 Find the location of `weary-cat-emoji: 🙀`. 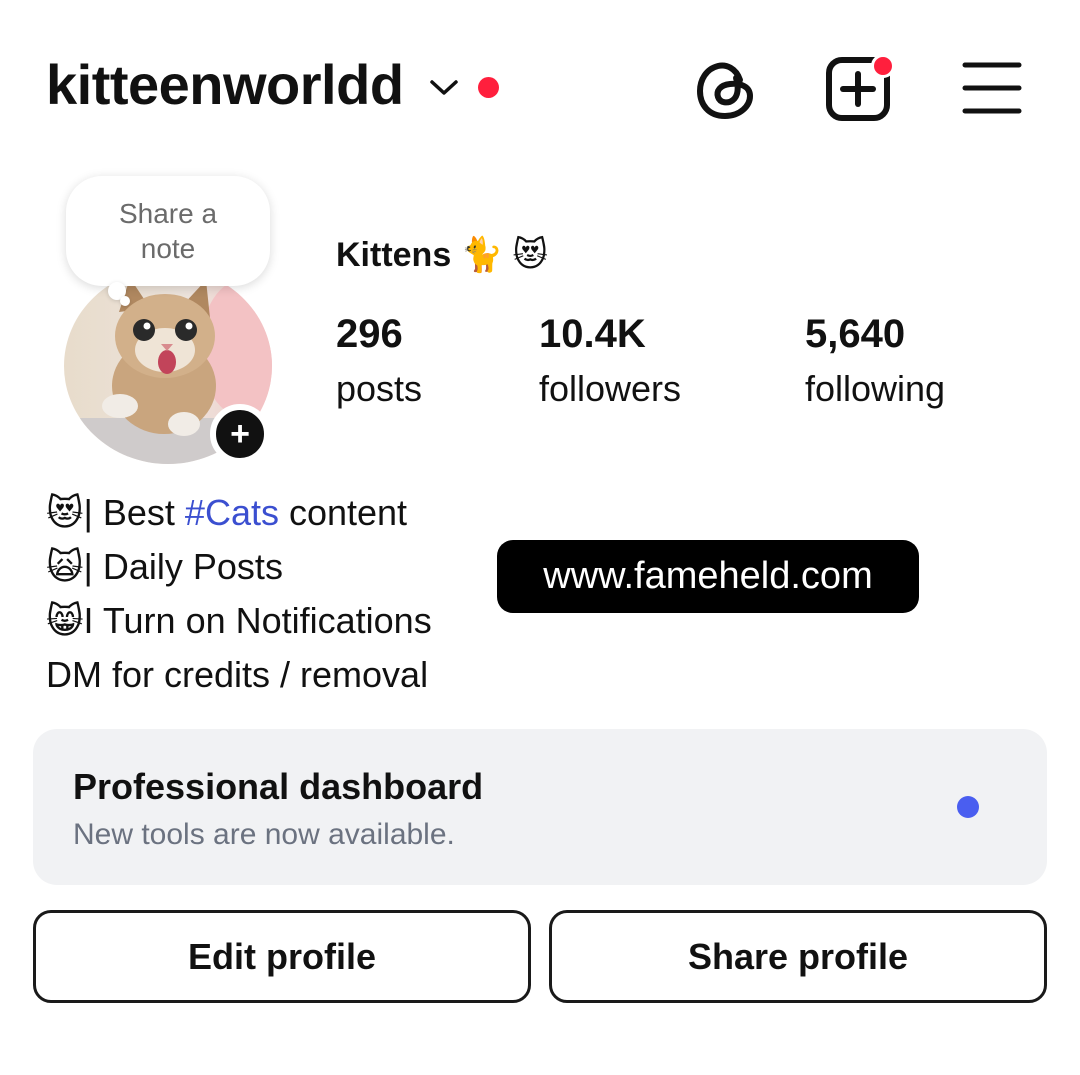

weary-cat-emoji: 🙀 is located at coordinates (65, 566).